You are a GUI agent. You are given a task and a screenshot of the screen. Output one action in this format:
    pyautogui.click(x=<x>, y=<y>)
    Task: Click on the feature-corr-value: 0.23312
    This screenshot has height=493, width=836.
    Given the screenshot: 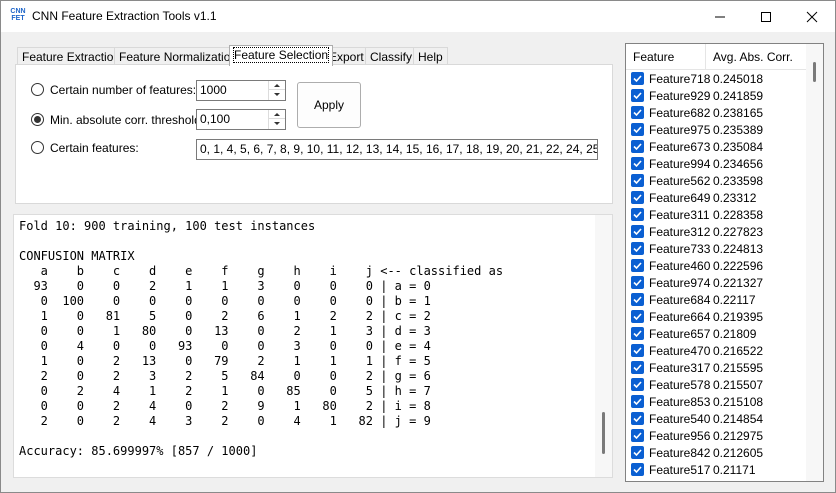 What is the action you would take?
    pyautogui.click(x=735, y=198)
    